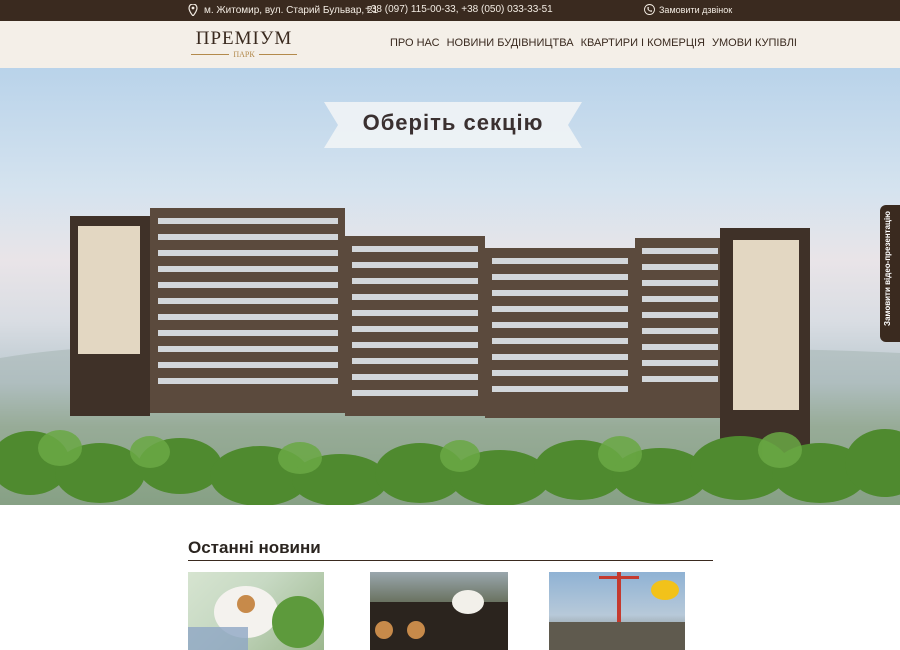 Image resolution: width=900 pixels, height=650 pixels. I want to click on phone-icon, so click(649, 9).